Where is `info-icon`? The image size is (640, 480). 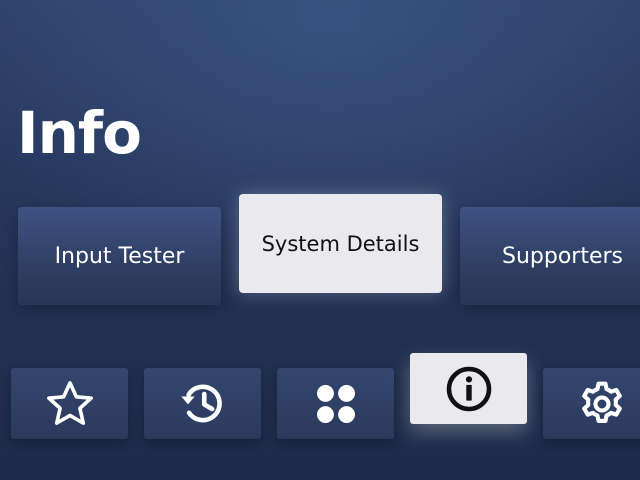 info-icon is located at coordinates (469, 389).